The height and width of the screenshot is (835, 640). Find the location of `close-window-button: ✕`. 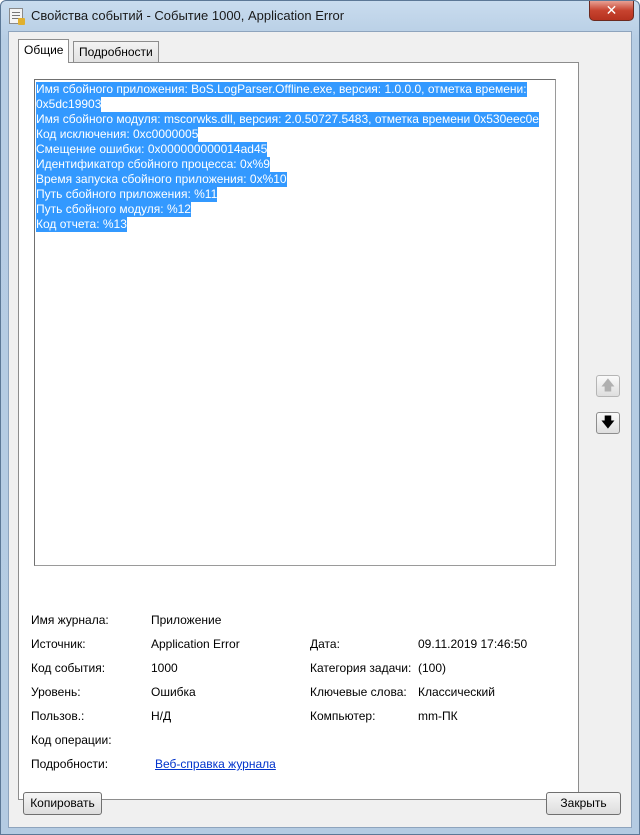

close-window-button: ✕ is located at coordinates (611, 11).